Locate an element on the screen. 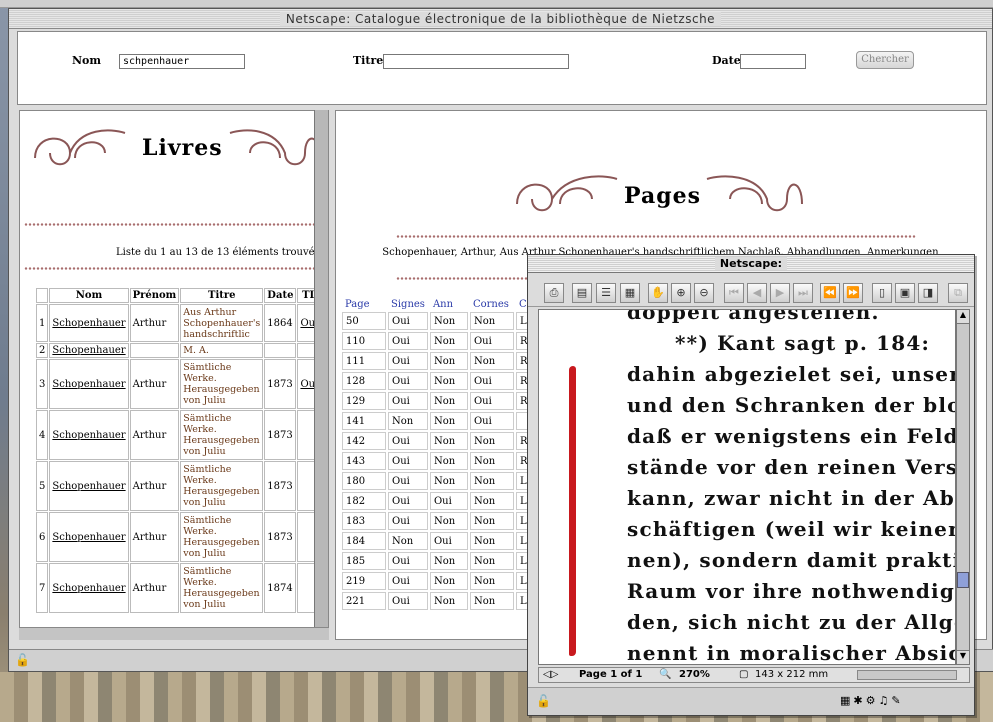  table-row: 111 Oui Non Non R is located at coordinates (437, 361).